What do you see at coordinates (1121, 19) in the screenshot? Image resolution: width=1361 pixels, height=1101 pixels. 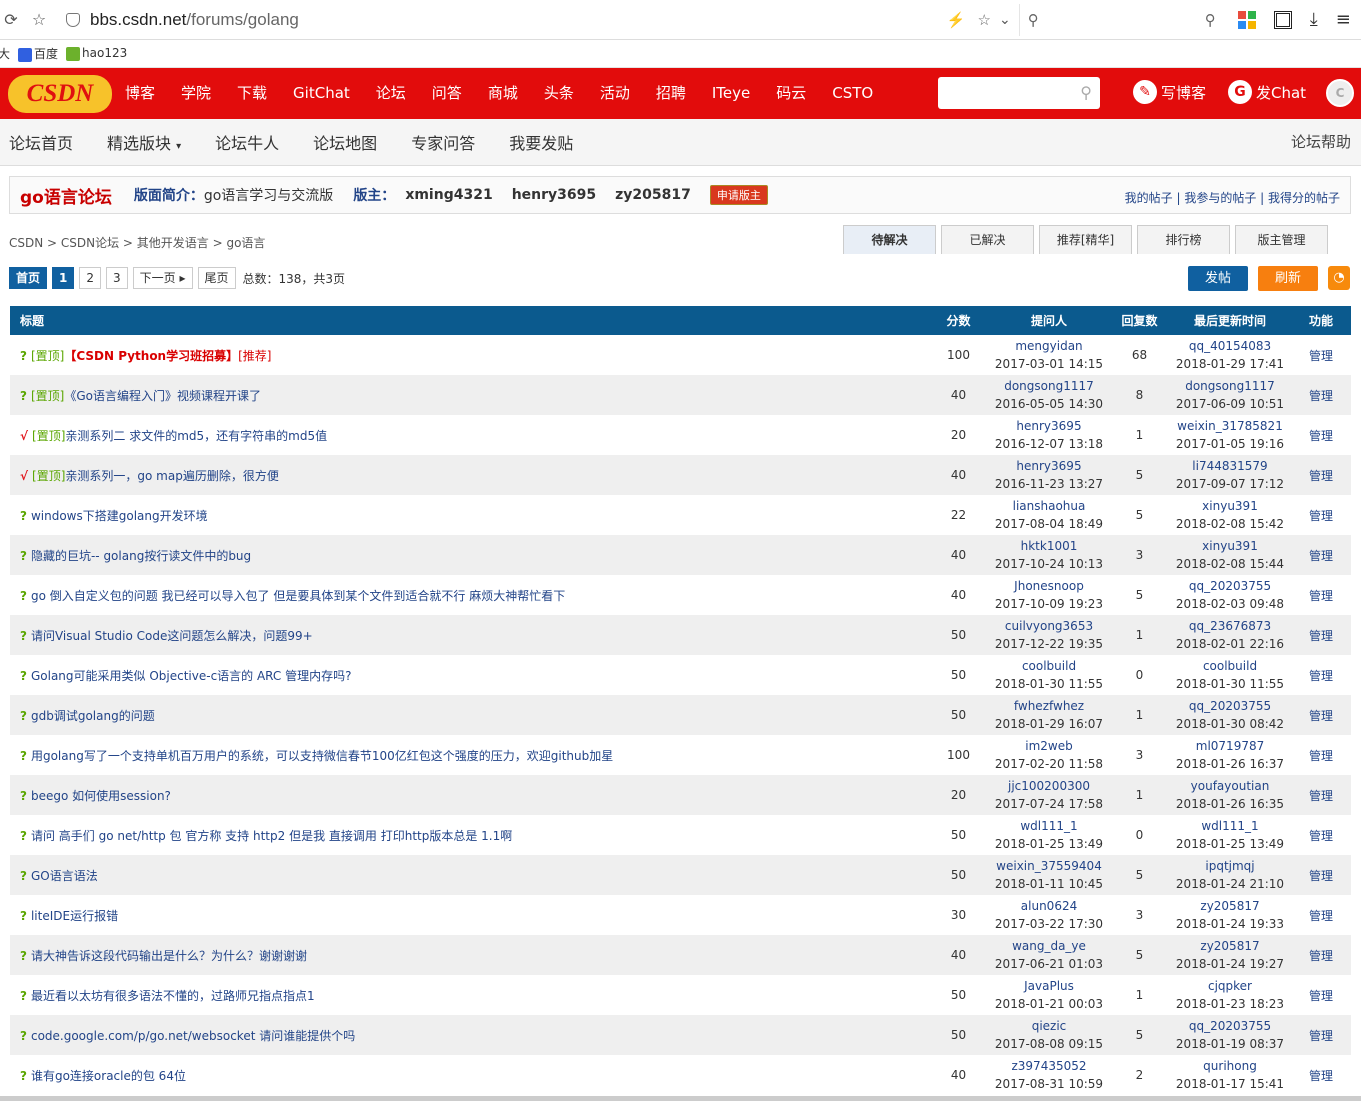 I see `browser-search: ⚲ ⚲` at bounding box center [1121, 19].